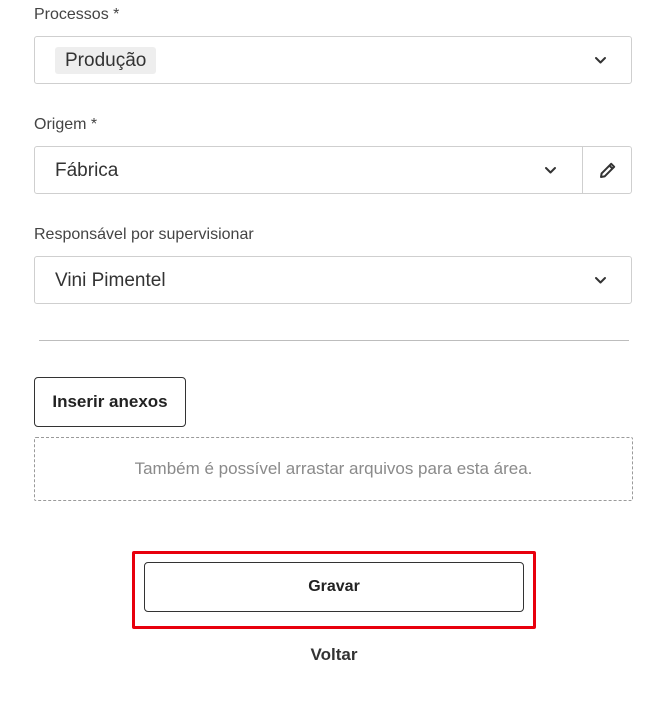  What do you see at coordinates (77, 14) in the screenshot?
I see `processos-label: Processos *` at bounding box center [77, 14].